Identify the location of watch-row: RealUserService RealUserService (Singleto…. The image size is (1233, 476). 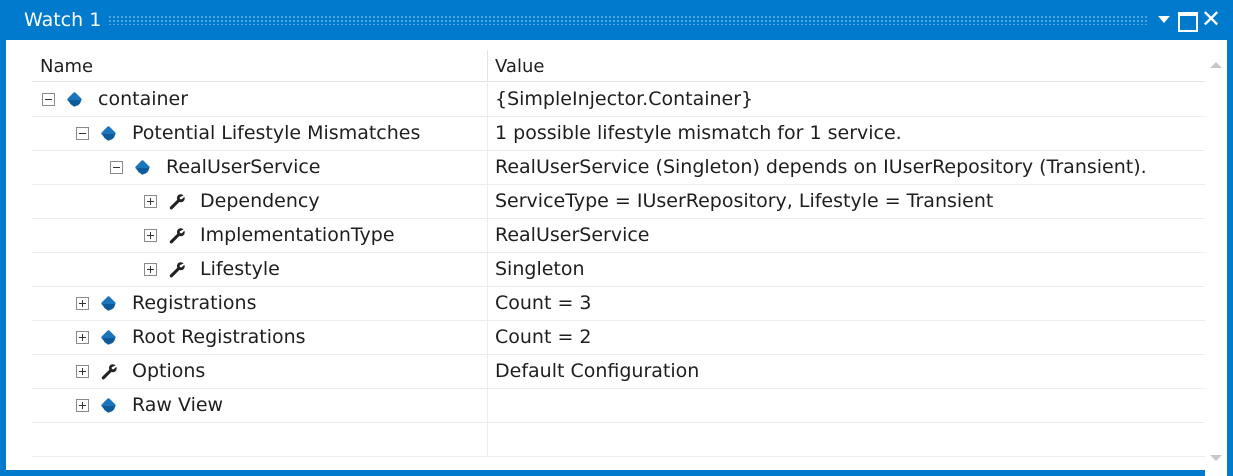
(618, 168).